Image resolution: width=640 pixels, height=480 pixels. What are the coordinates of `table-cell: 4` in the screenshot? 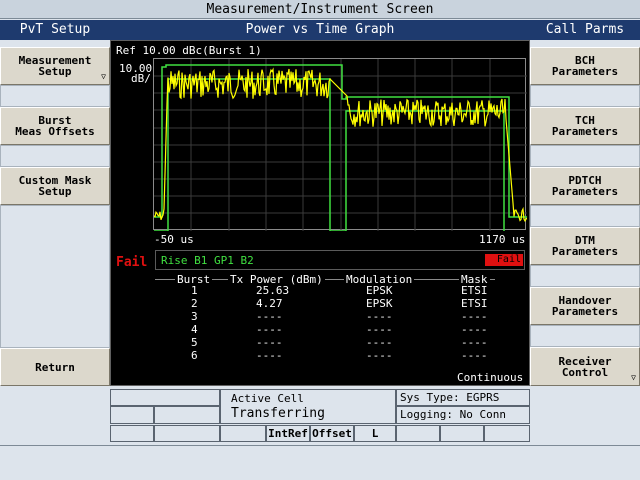 It's located at (194, 329).